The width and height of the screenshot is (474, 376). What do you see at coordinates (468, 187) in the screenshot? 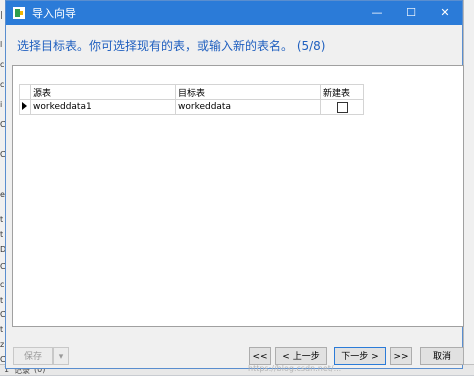
I see `background-app-right` at bounding box center [468, 187].